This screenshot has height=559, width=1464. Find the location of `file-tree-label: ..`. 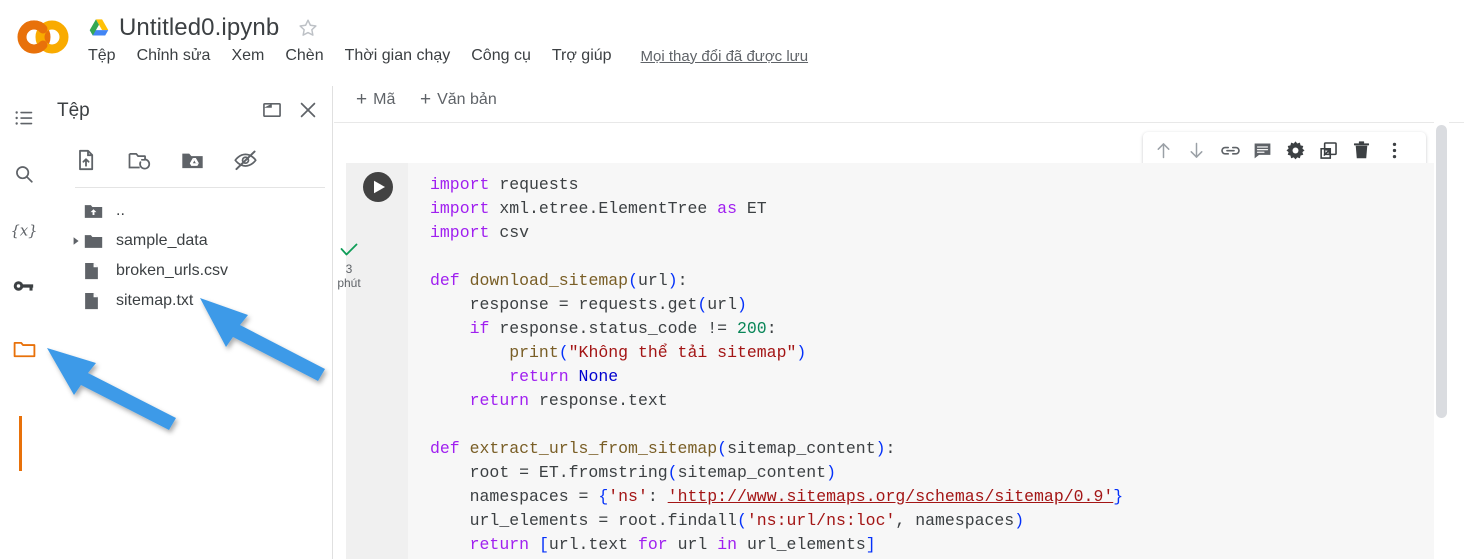

file-tree-label: .. is located at coordinates (120, 210).